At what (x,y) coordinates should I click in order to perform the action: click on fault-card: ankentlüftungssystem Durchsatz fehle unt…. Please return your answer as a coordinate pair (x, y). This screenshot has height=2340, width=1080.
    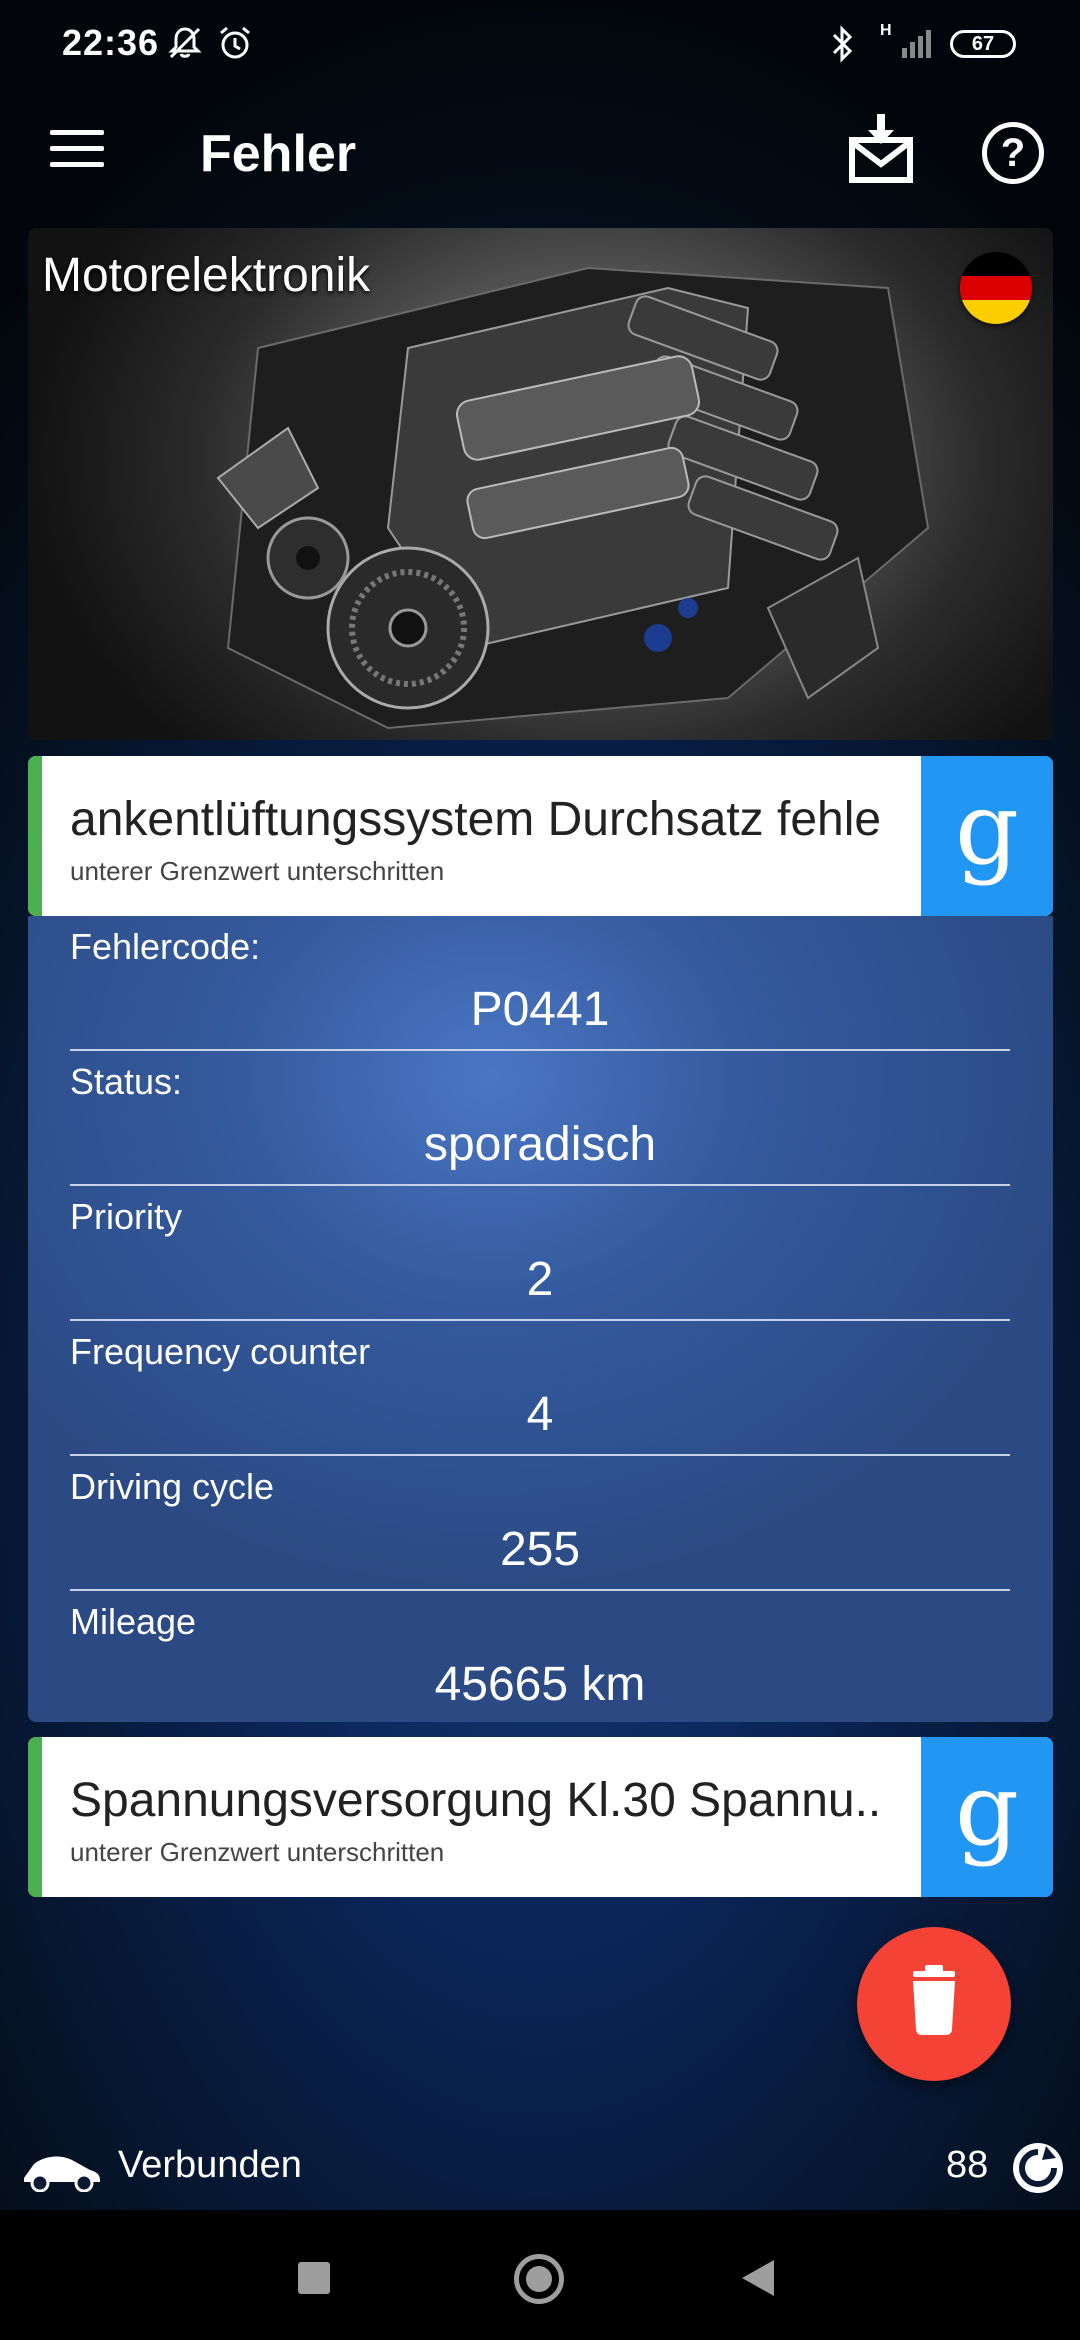
    Looking at the image, I should click on (540, 836).